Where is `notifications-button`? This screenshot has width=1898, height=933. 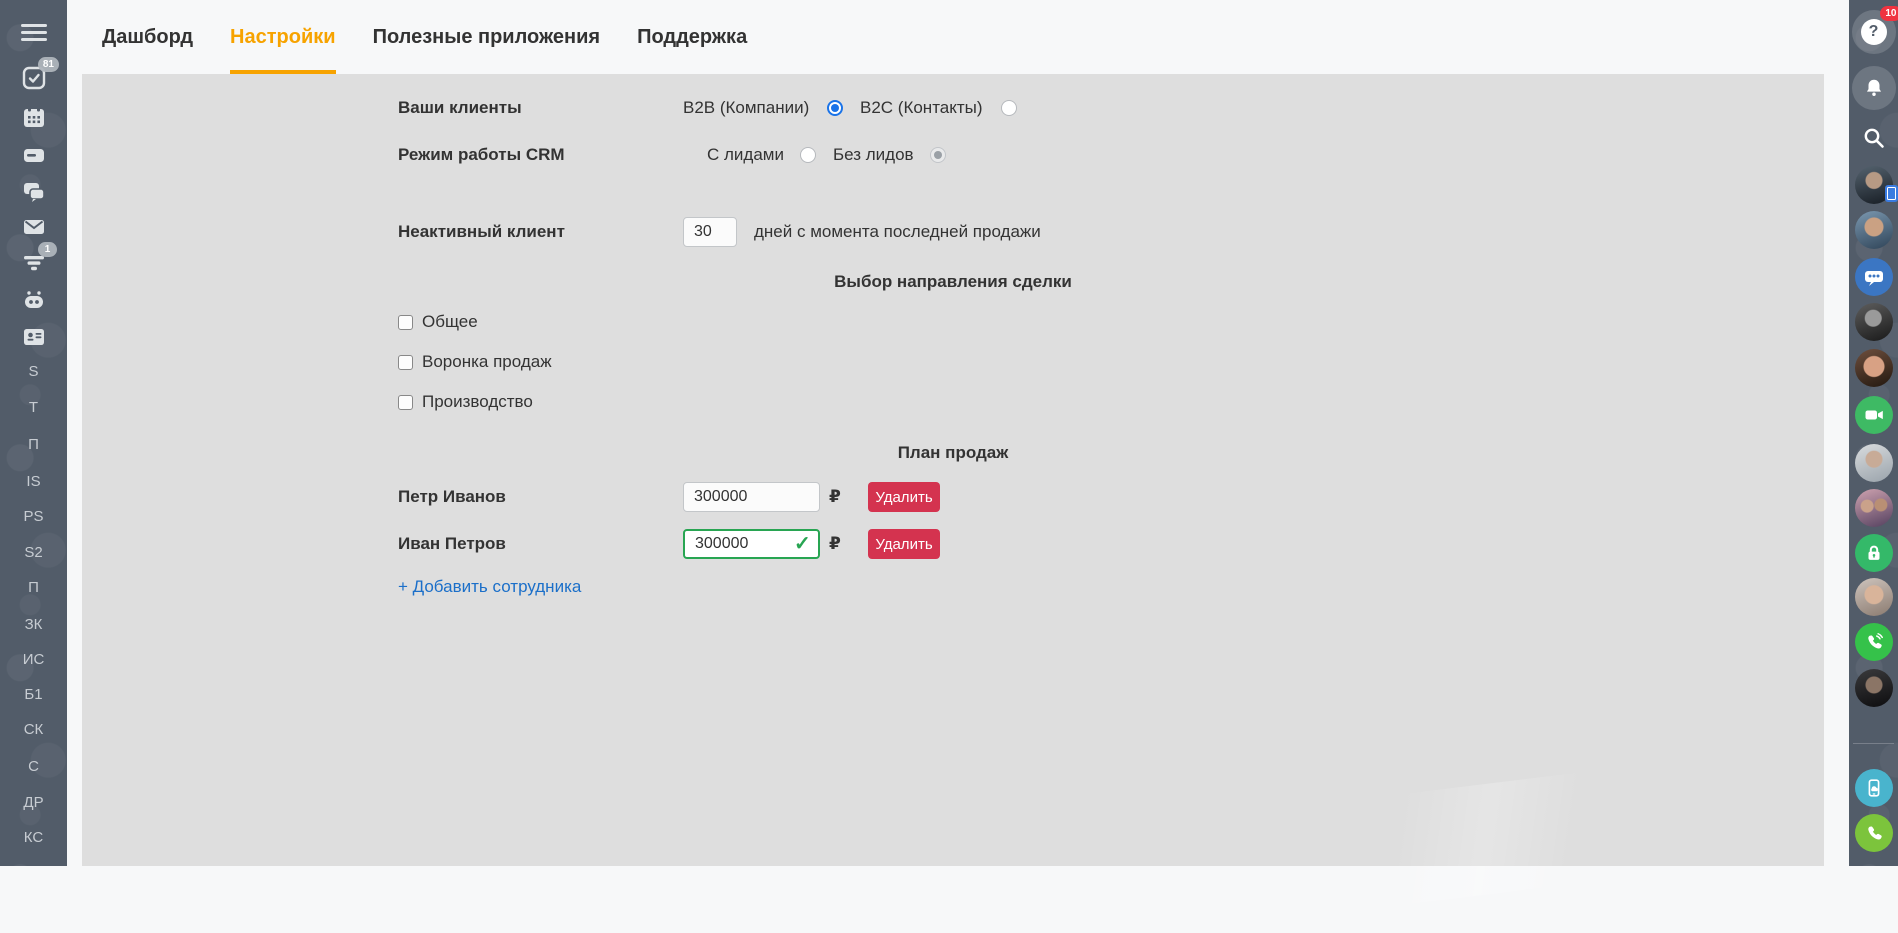 notifications-button is located at coordinates (1873, 88).